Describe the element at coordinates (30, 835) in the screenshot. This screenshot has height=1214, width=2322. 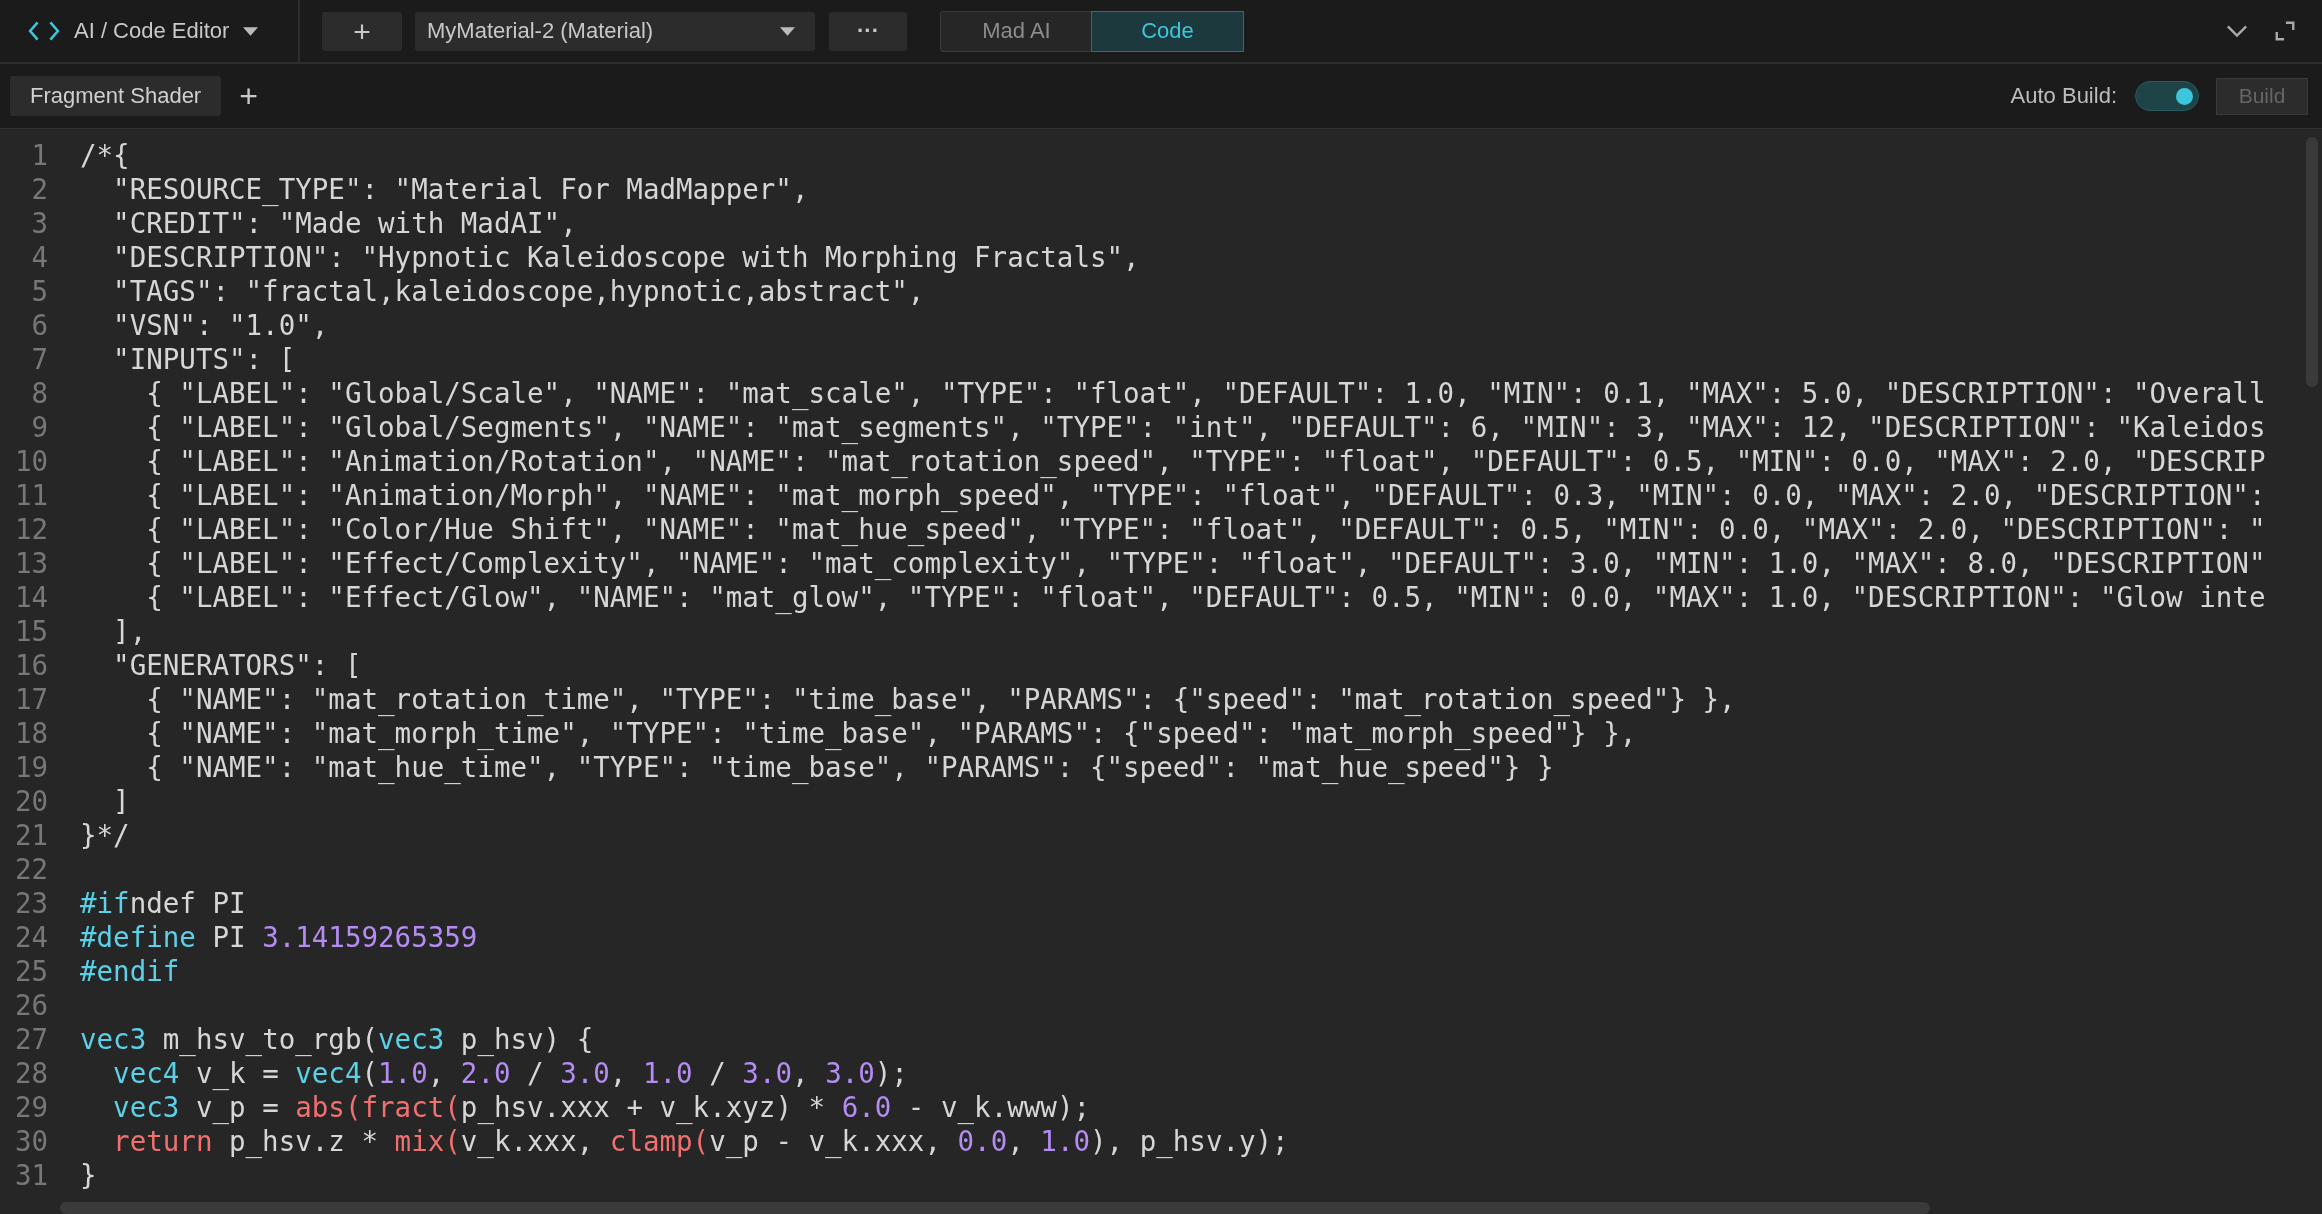
I see `line-number: 21` at that location.